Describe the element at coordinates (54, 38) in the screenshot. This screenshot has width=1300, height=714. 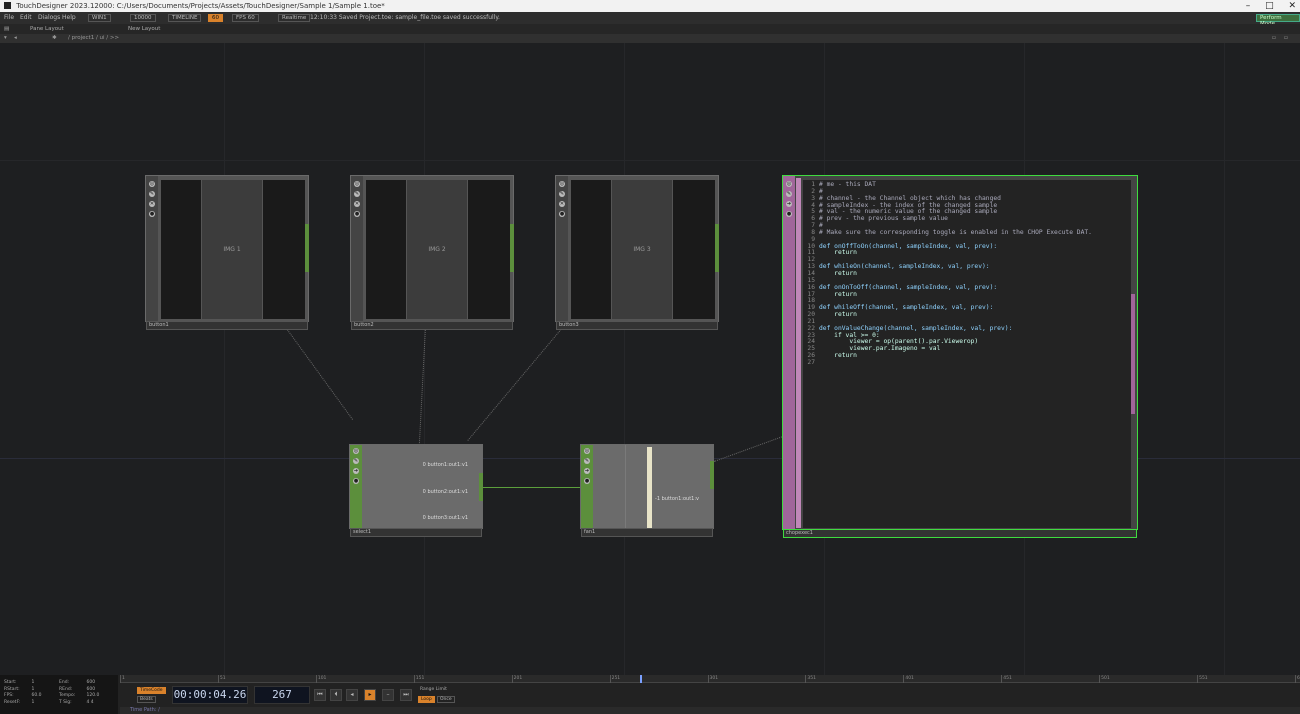
I see `home-icon: ✱` at that location.